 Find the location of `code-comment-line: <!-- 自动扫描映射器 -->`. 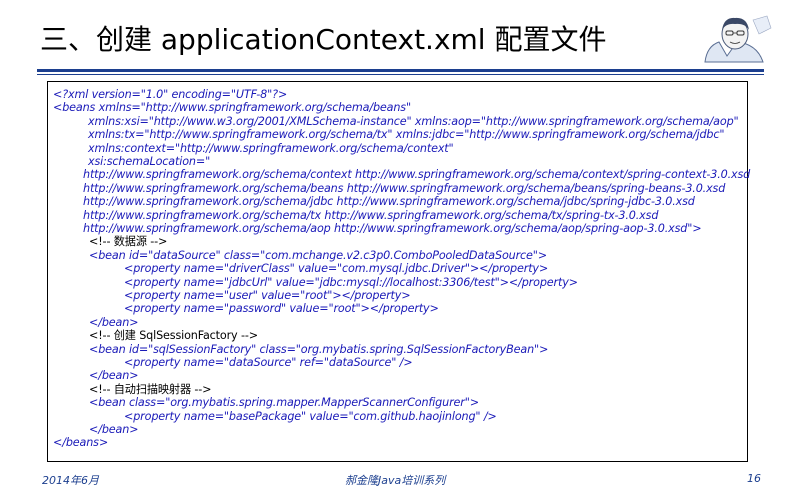

code-comment-line: <!-- 自动扫描映射器 --> is located at coordinates (150, 389).